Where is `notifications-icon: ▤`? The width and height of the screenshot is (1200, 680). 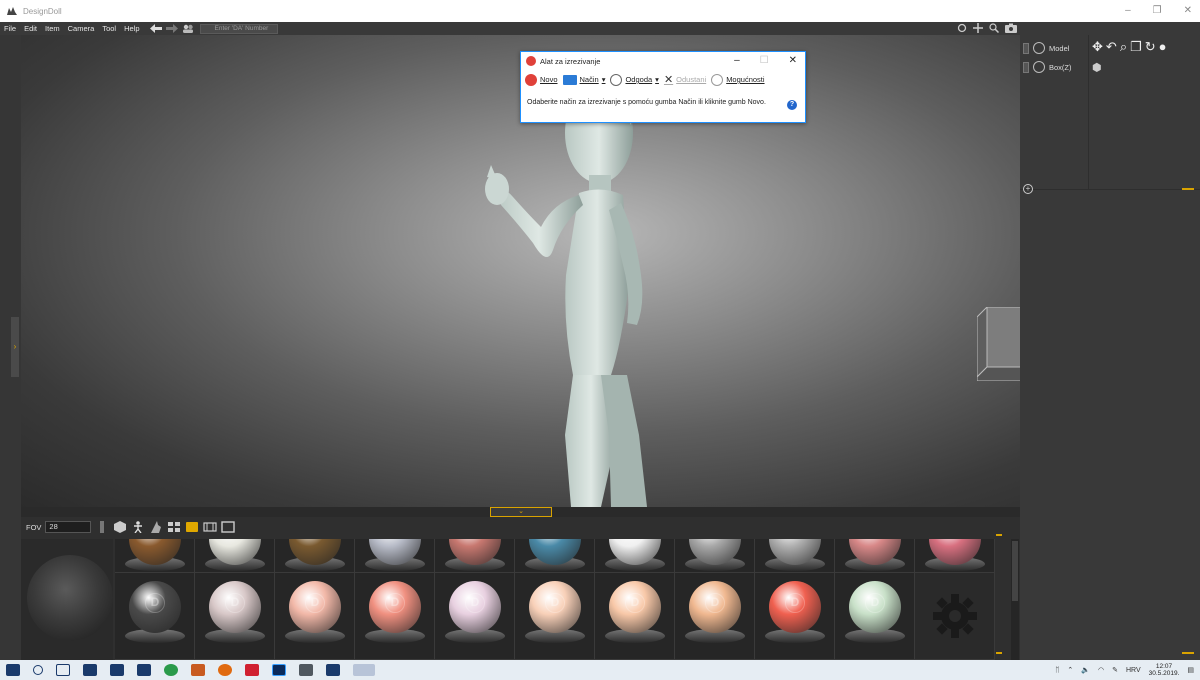
notifications-icon: ▤ is located at coordinates (1190, 670).